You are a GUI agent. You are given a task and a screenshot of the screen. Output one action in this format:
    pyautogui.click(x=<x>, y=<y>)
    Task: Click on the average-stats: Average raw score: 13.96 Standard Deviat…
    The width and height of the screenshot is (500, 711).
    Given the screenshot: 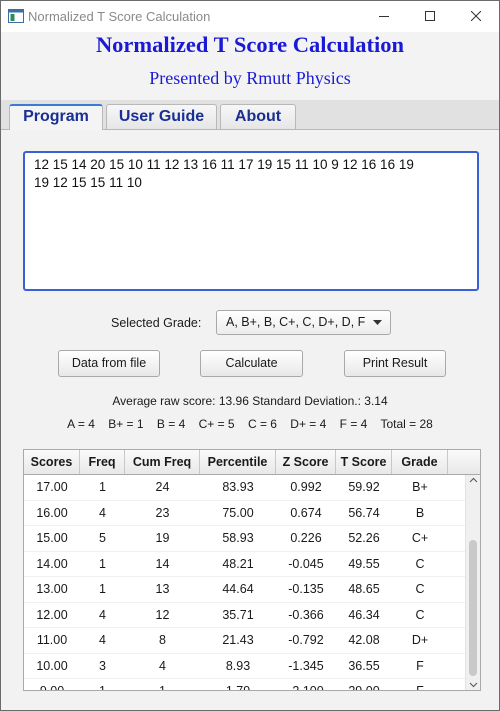 What is the action you would take?
    pyautogui.click(x=250, y=401)
    